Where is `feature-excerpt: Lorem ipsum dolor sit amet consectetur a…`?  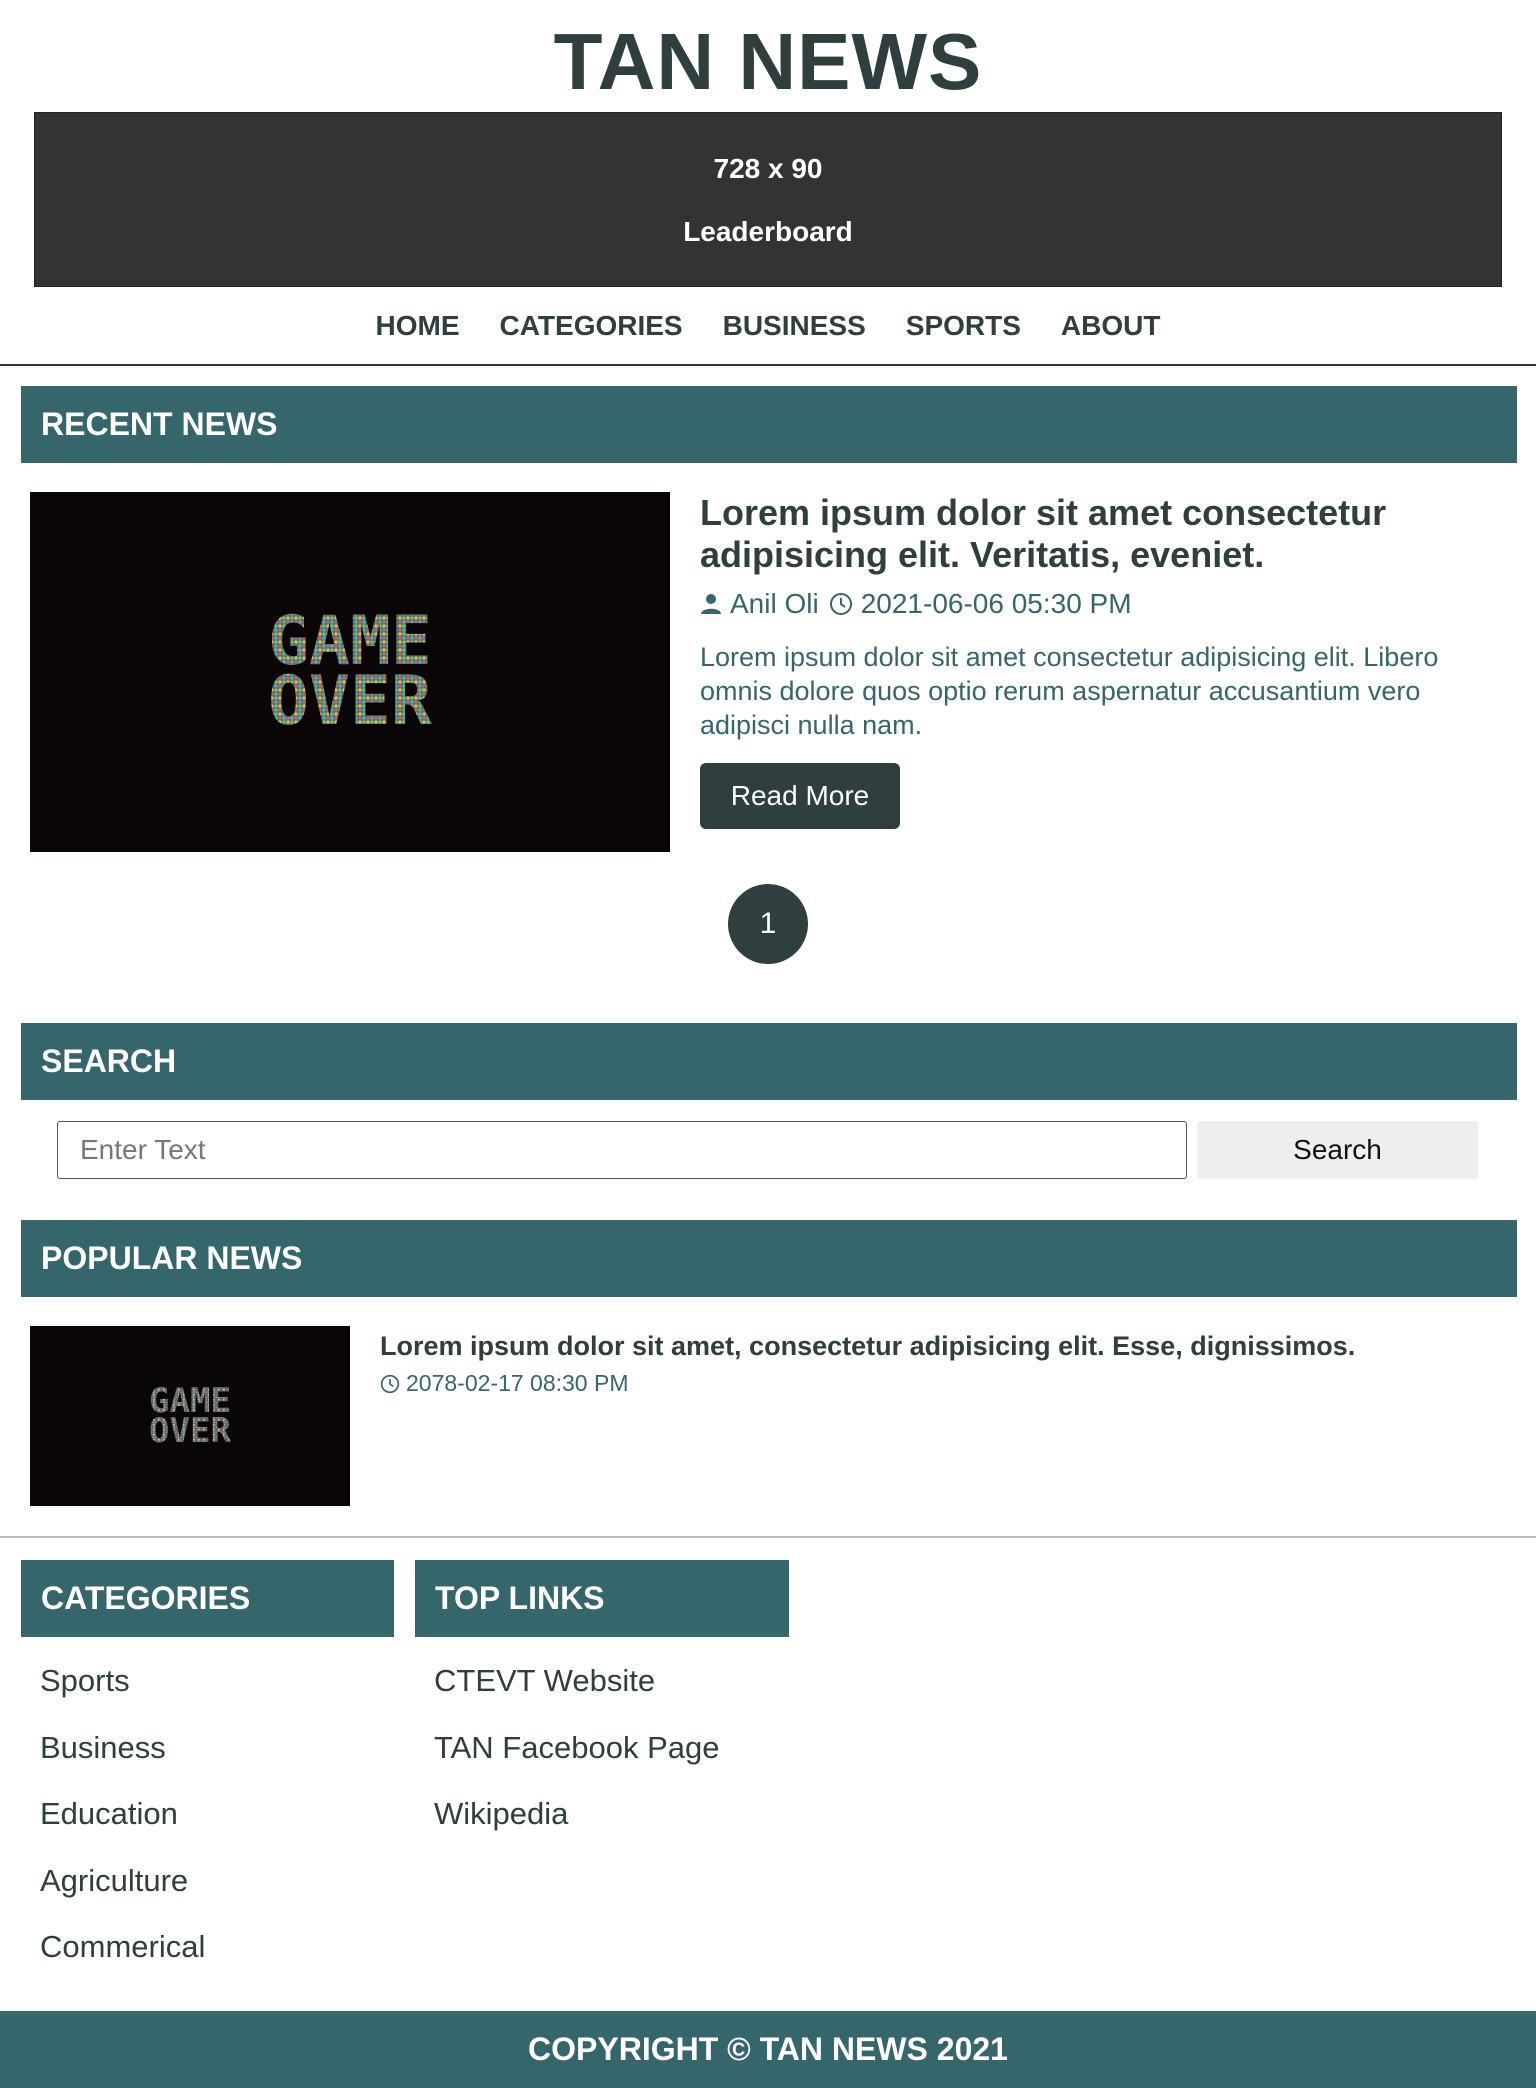
feature-excerpt: Lorem ipsum dolor sit amet consectetur a… is located at coordinates (1069, 691).